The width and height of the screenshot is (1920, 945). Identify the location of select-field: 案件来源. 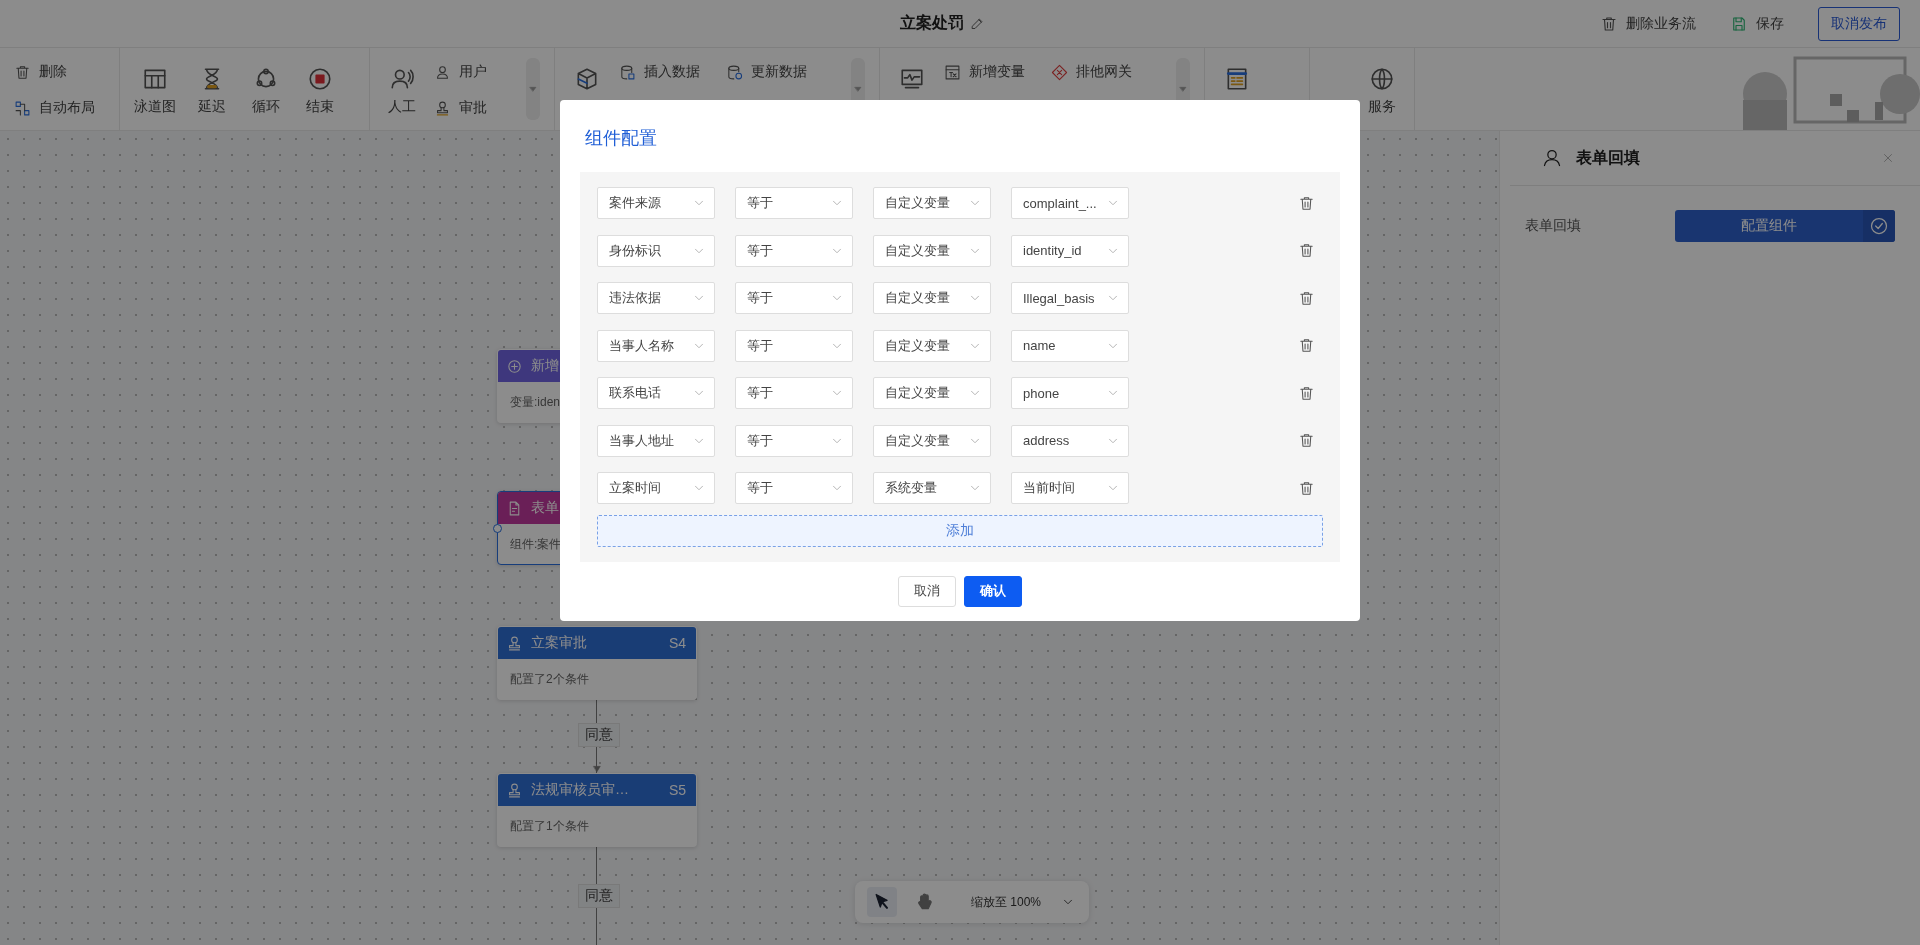
(656, 203).